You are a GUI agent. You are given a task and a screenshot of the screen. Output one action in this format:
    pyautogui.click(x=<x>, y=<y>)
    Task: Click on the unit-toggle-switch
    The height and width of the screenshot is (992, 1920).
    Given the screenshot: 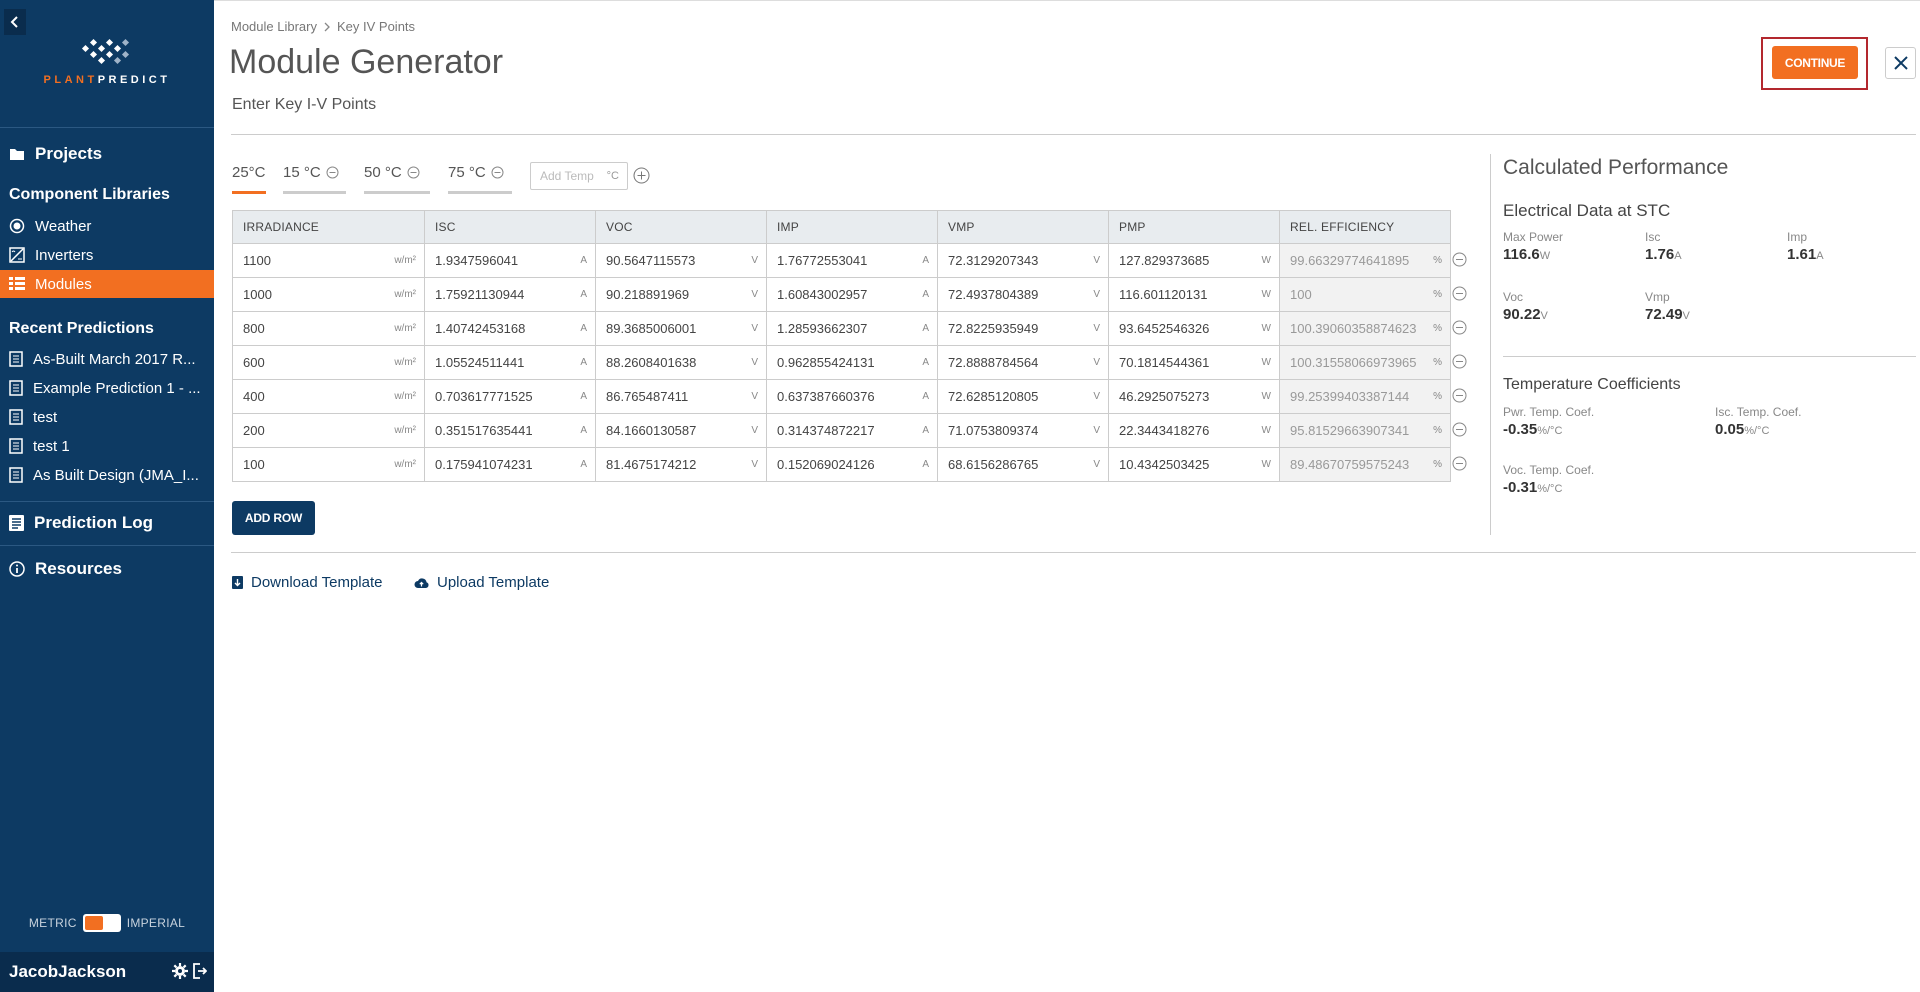 What is the action you would take?
    pyautogui.click(x=101, y=923)
    